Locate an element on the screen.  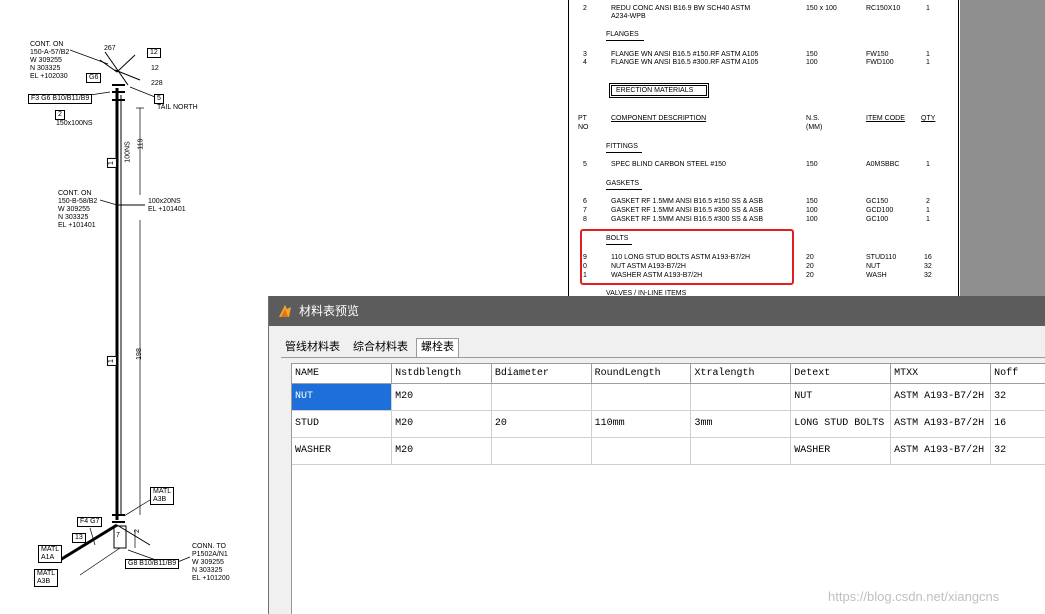
section-fittings-title: FITTINGS is located at coordinates (622, 146).